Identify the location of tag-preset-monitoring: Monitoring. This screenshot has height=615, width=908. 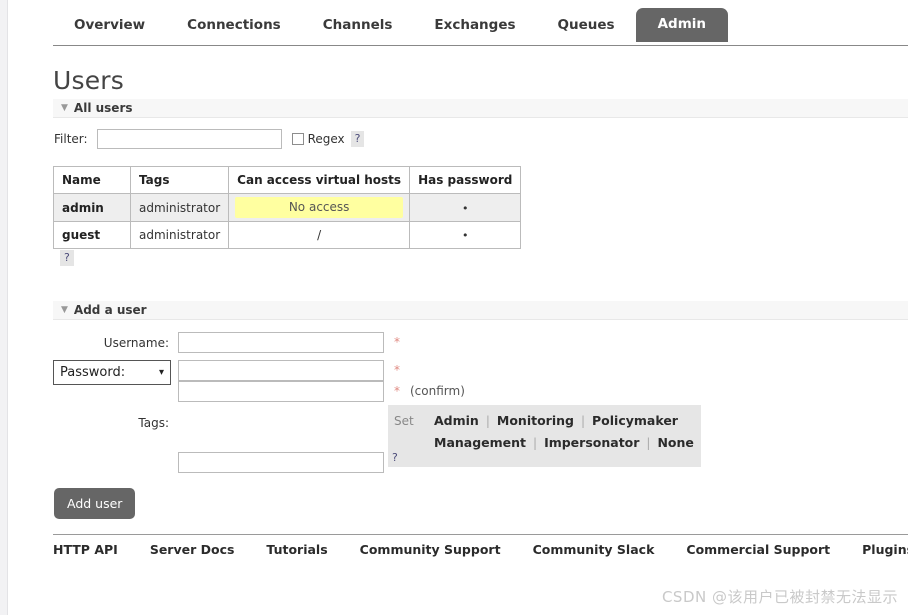
(535, 420).